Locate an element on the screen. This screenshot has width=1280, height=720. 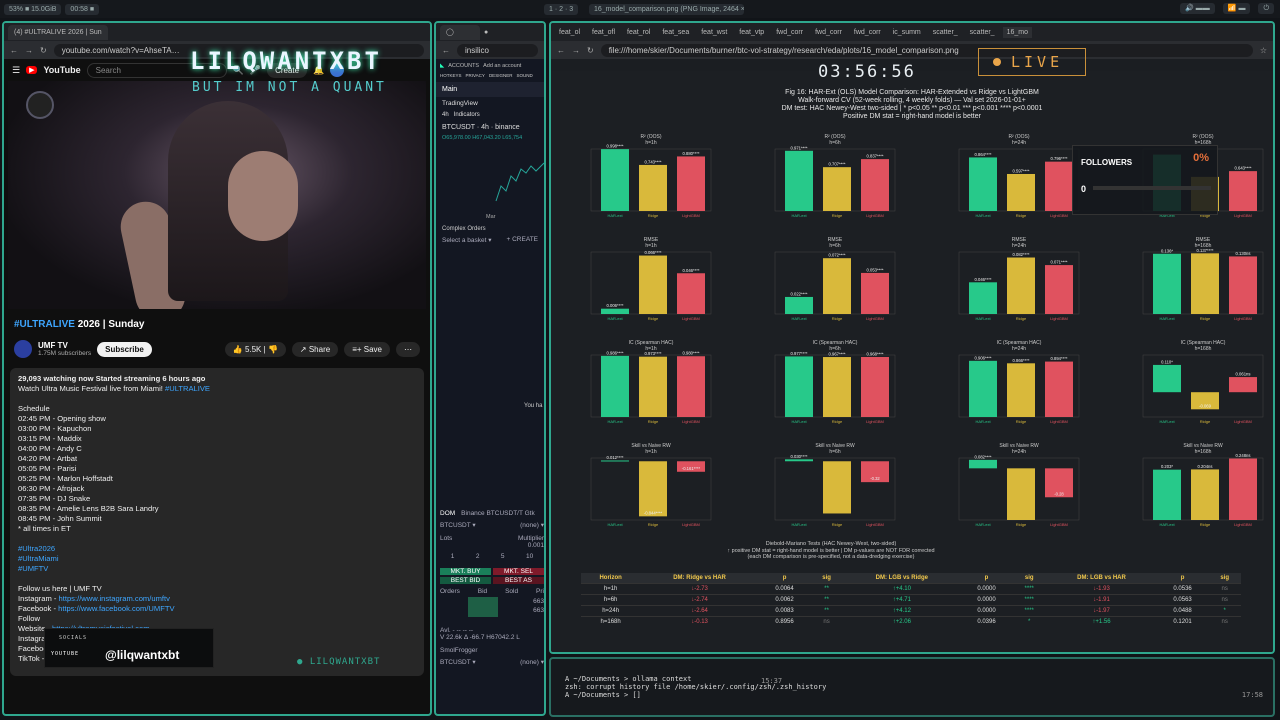
bottom-none-select: (none) ▾ is located at coordinates (532, 662).